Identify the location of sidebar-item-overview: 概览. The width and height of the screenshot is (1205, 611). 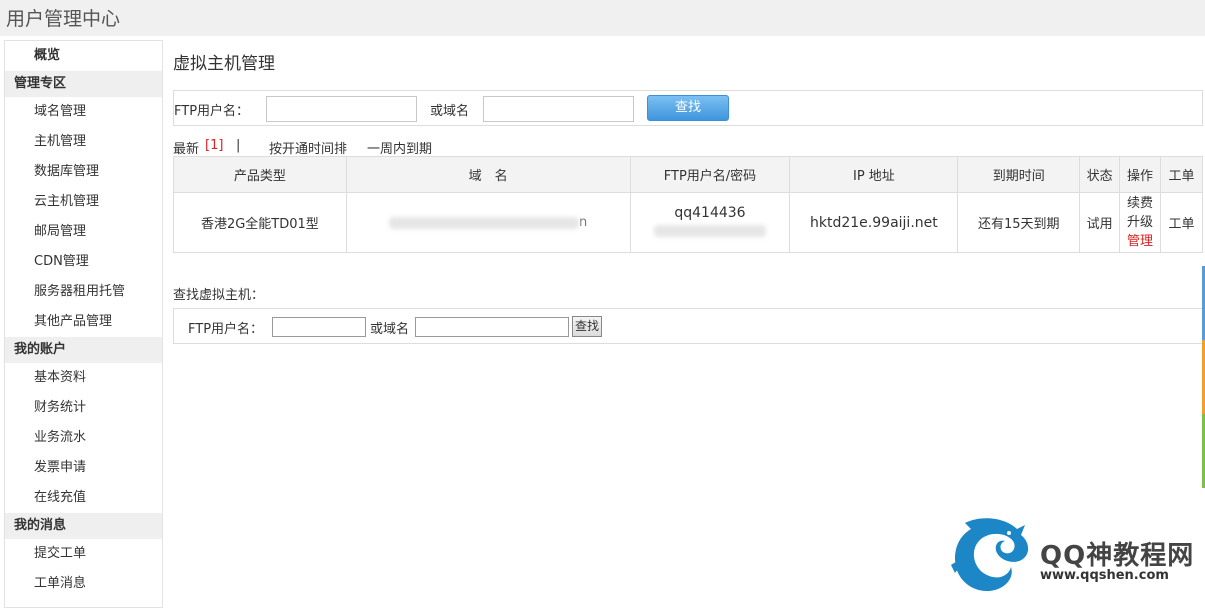
(83, 56).